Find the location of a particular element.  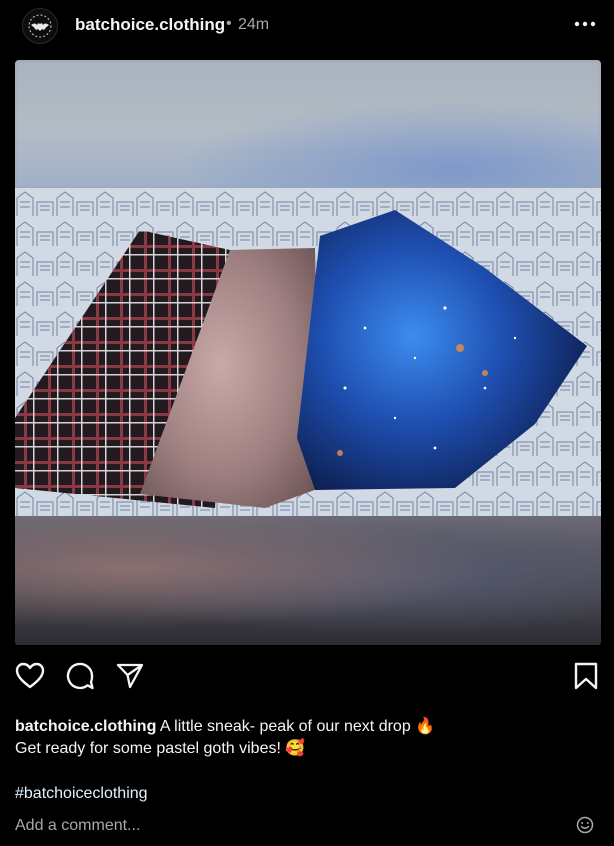

post-time: 24m is located at coordinates (254, 24).